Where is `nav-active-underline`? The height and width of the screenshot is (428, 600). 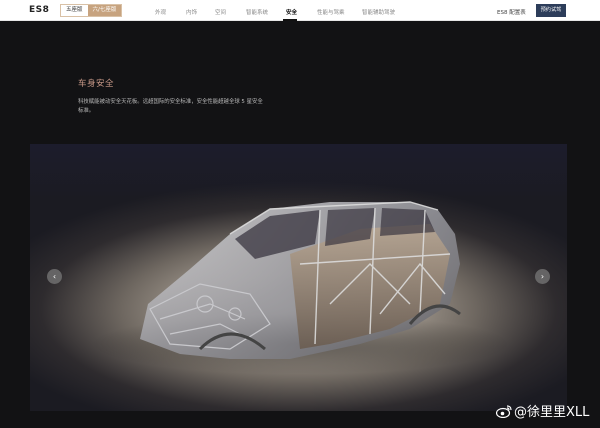
nav-active-underline is located at coordinates (290, 20).